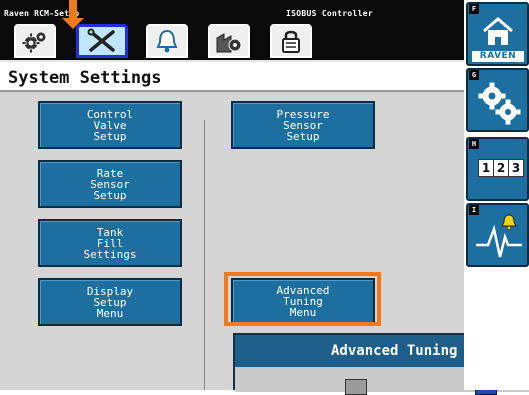 This screenshot has width=529, height=395. I want to click on tab-tools, so click(102, 41).